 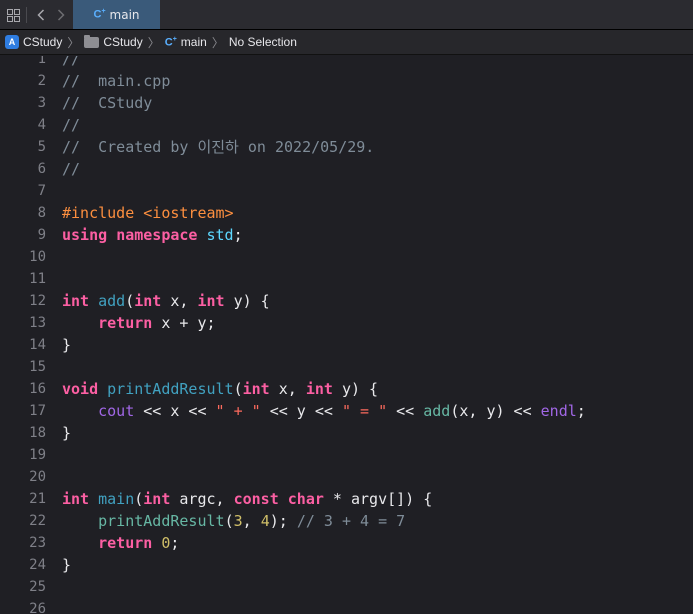 I want to click on breadcrumb-folder: CStudy, so click(x=113, y=41).